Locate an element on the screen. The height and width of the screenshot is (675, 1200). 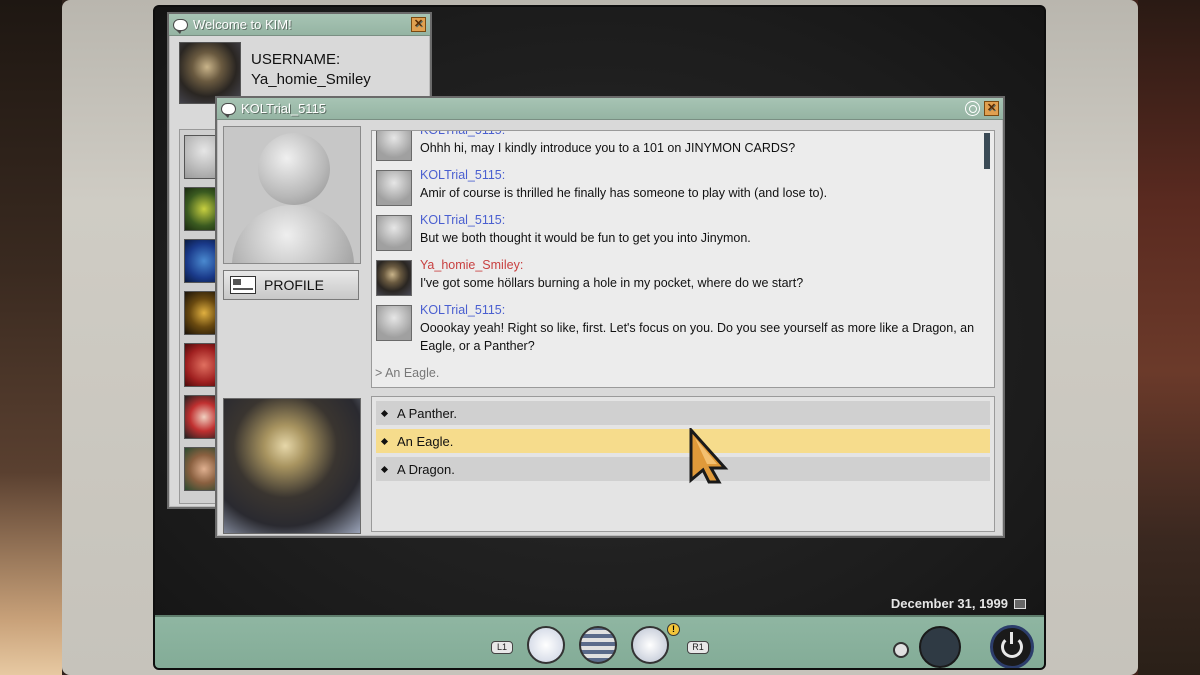
options-button-icon is located at coordinates (901, 650).